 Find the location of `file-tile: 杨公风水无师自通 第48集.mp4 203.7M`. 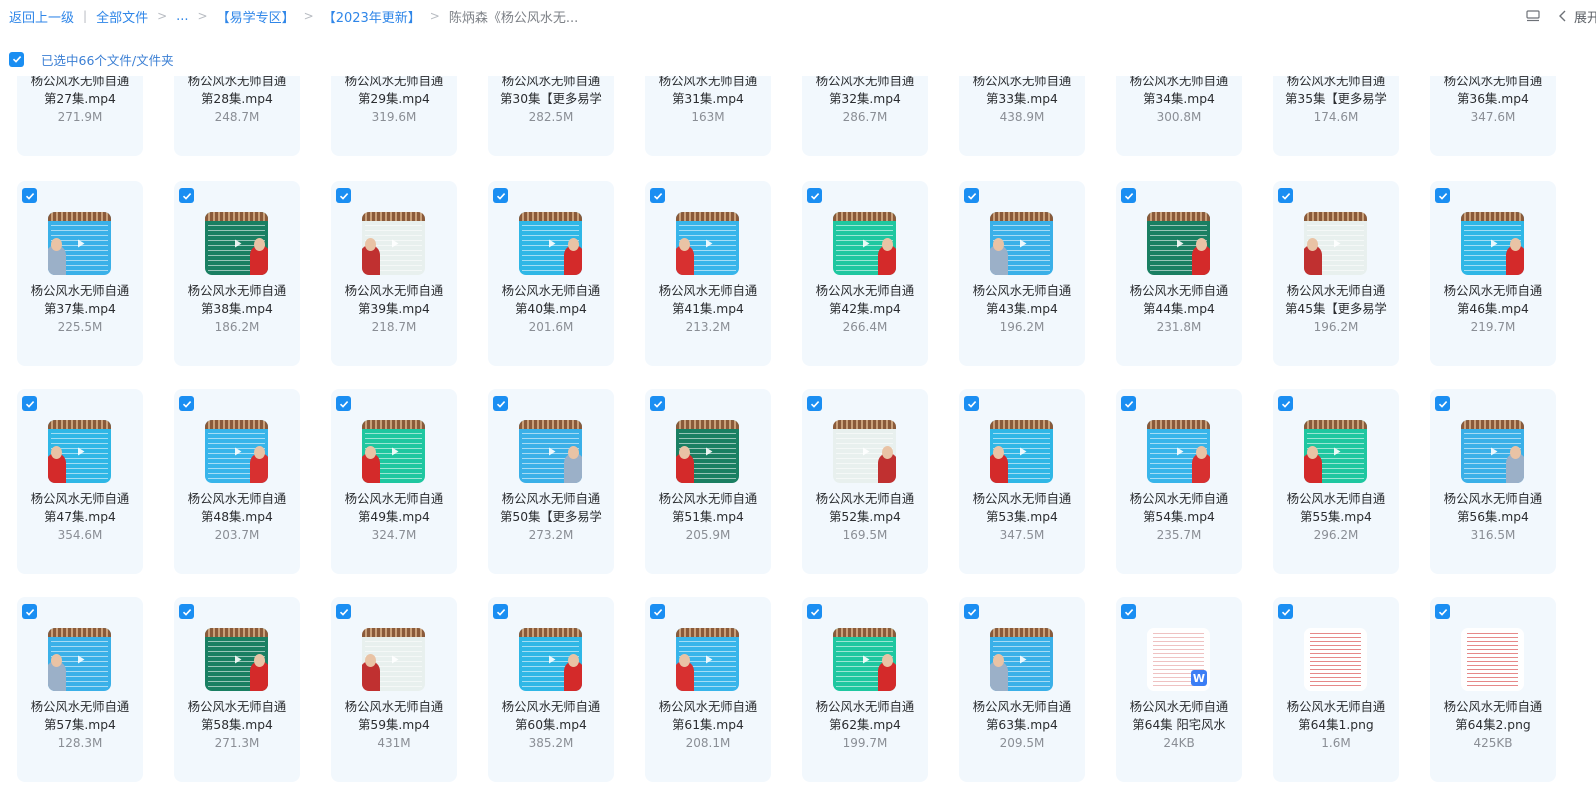

file-tile: 杨公风水无师自通 第48集.mp4 203.7M is located at coordinates (237, 481).